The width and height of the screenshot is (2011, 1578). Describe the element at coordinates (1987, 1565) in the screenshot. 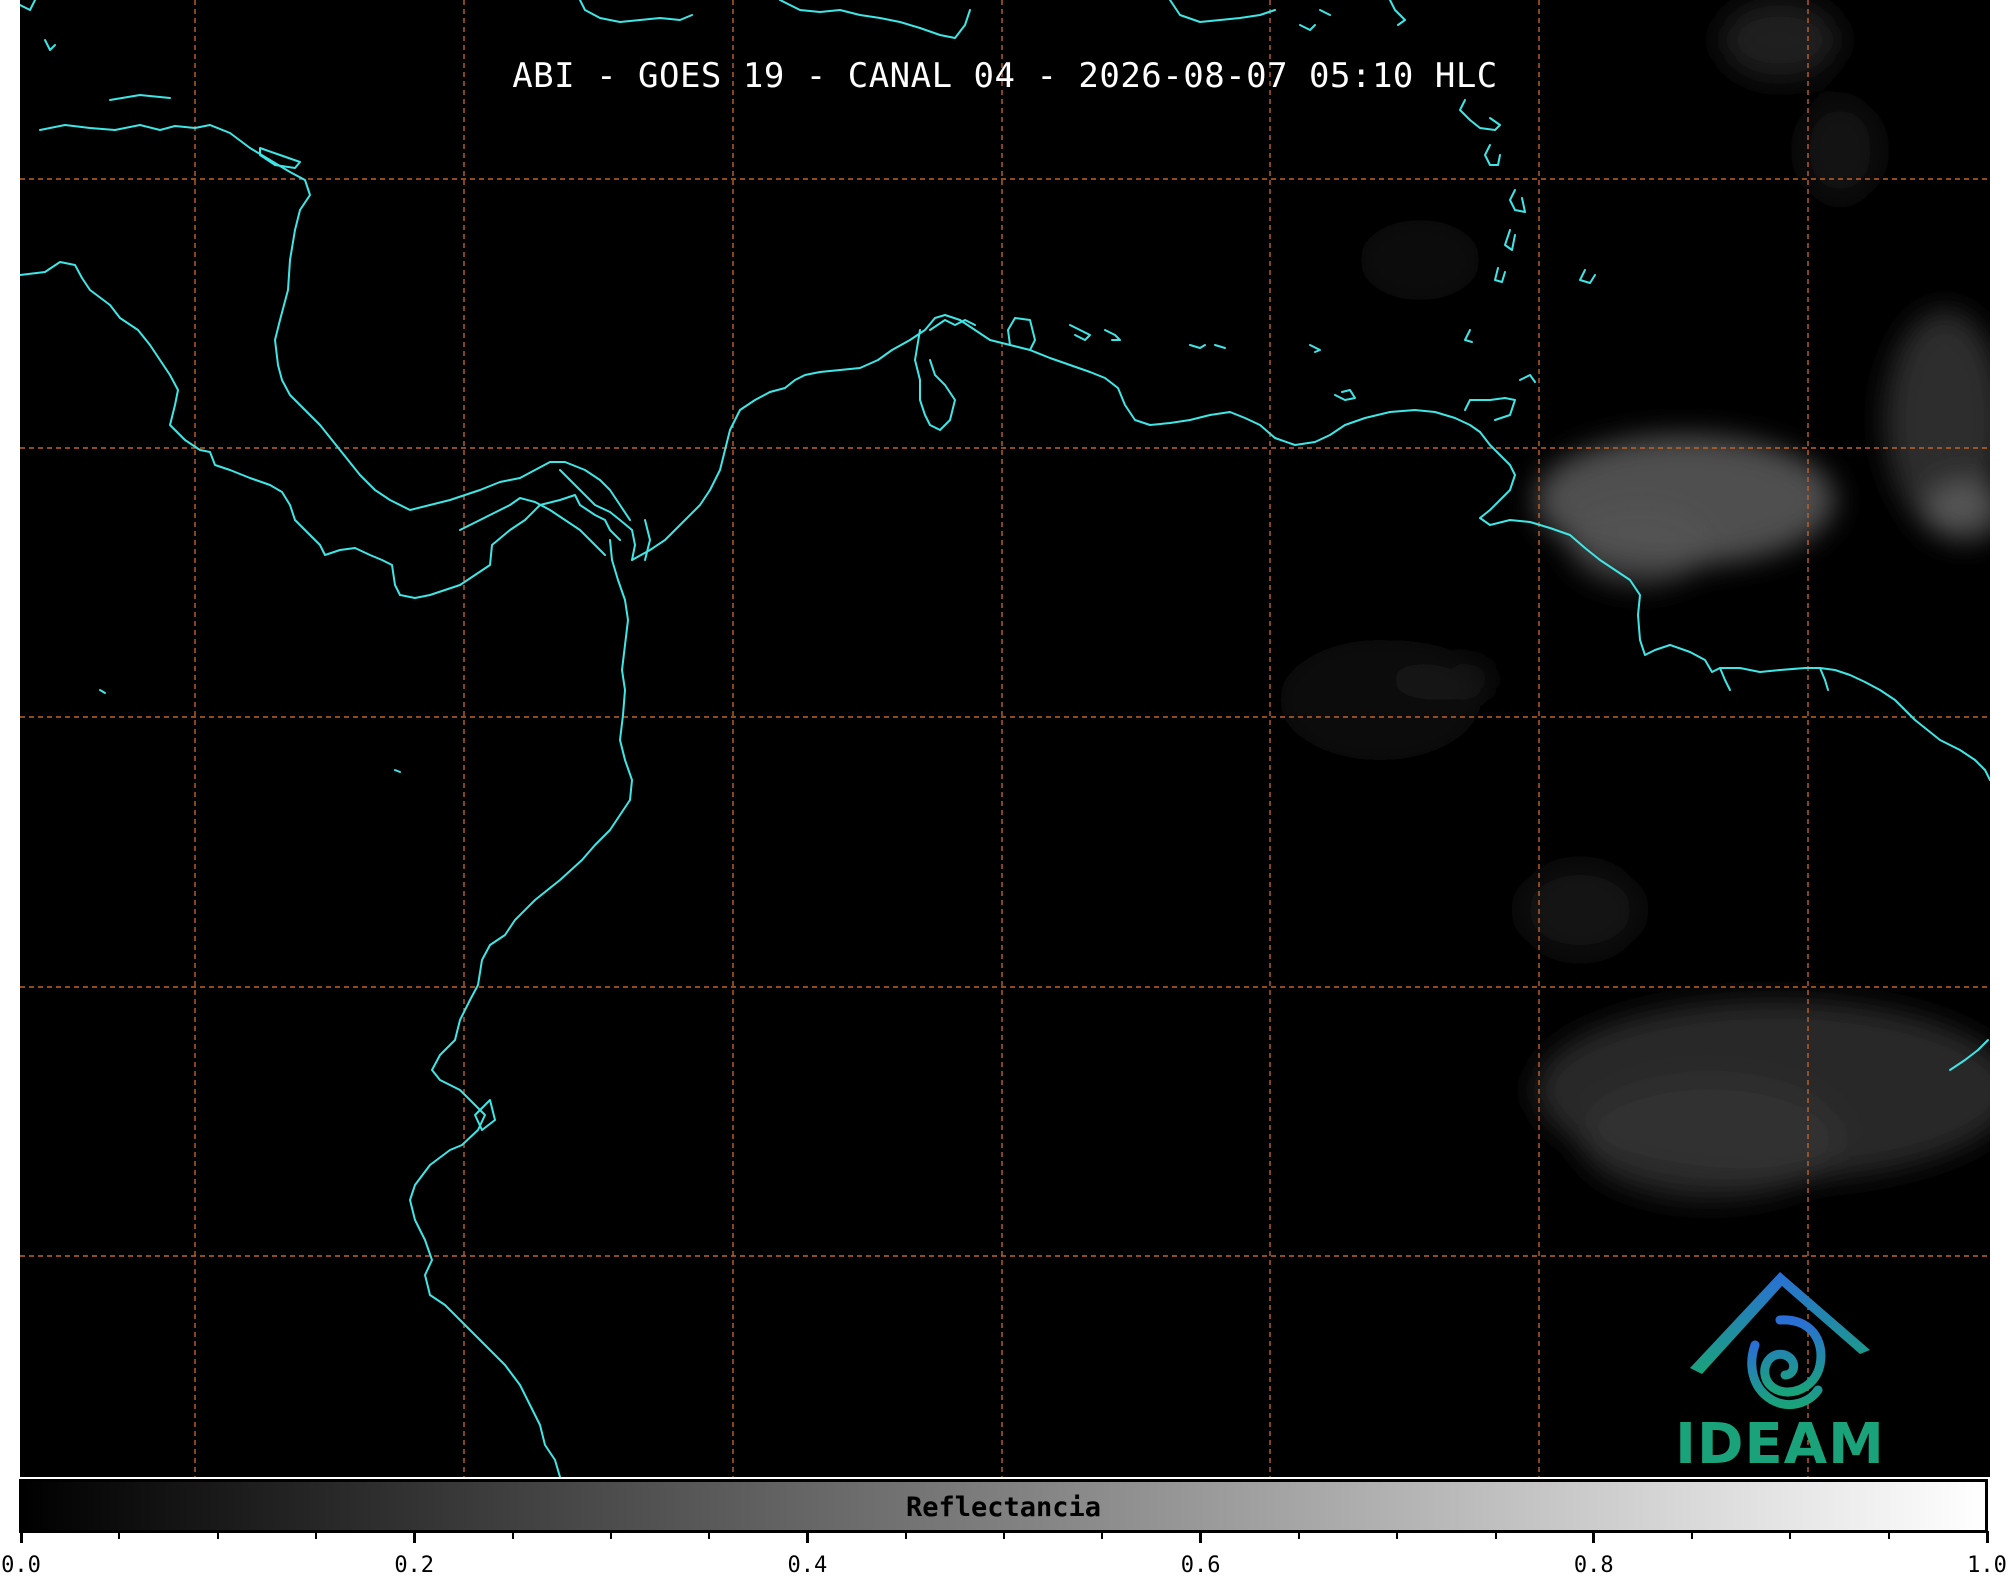

I see `tick-label-5: 1.0` at that location.